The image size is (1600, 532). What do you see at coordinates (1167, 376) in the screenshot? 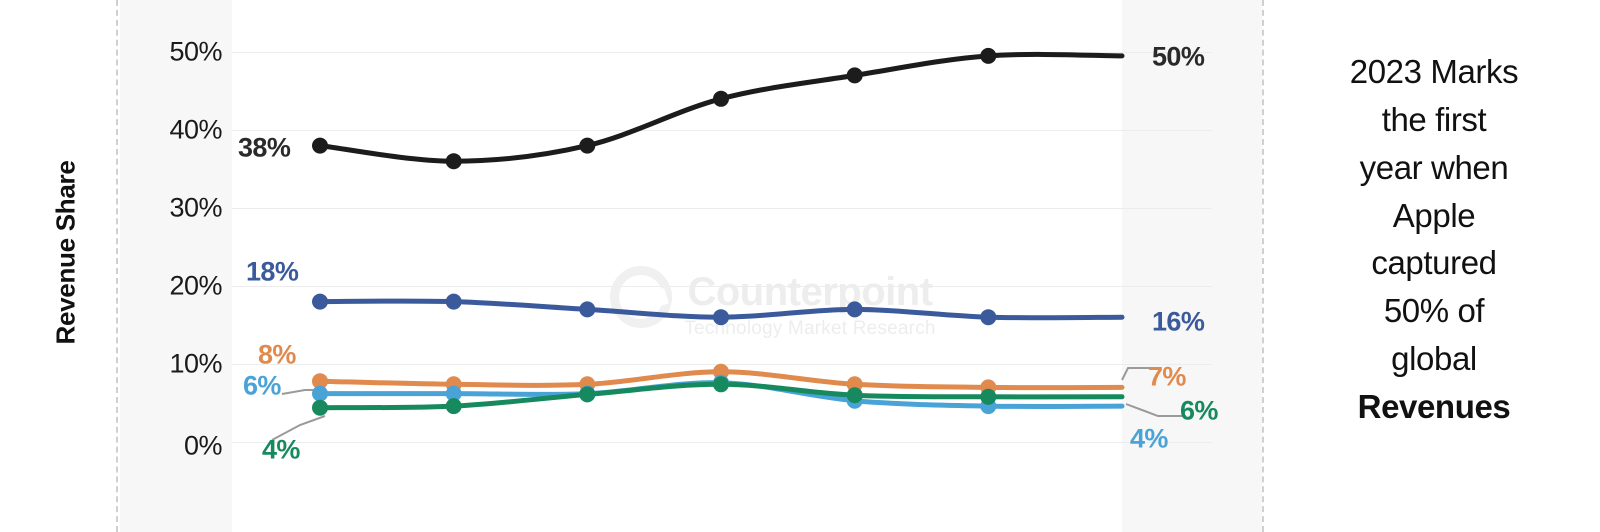
I see `callout-orange-end: 7%` at bounding box center [1167, 376].